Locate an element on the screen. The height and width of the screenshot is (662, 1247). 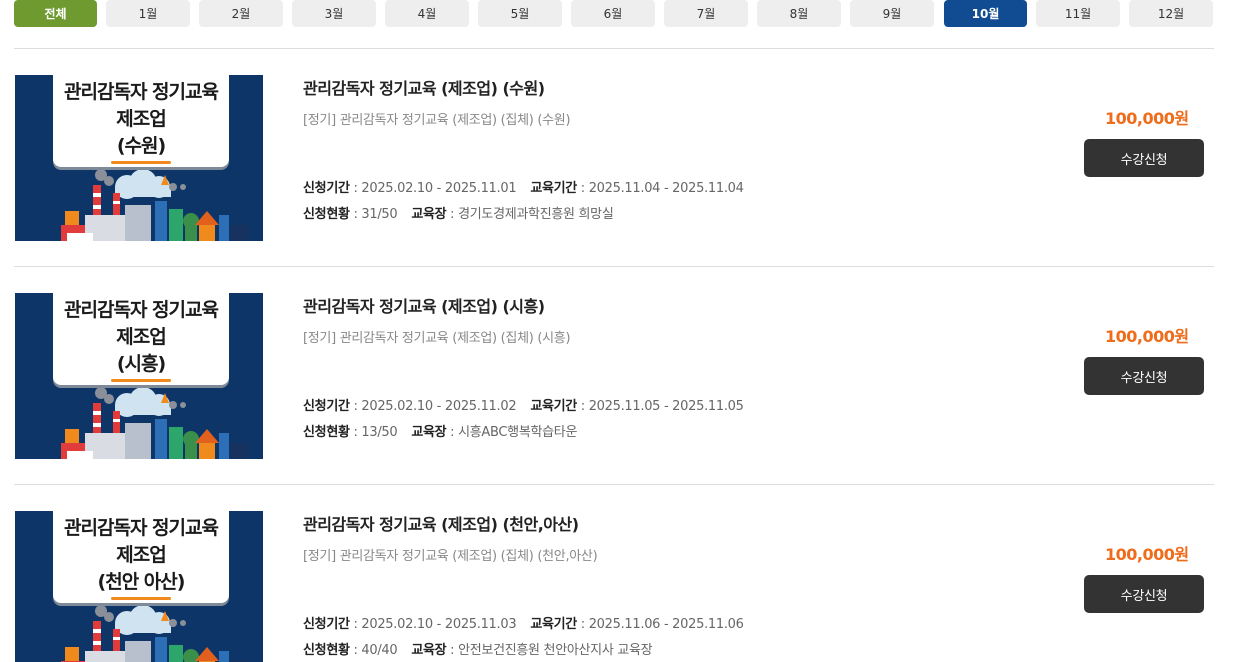
thumbnail-sign: 관리감독자 정기교육 제조업 (수원) is located at coordinates (141, 121).